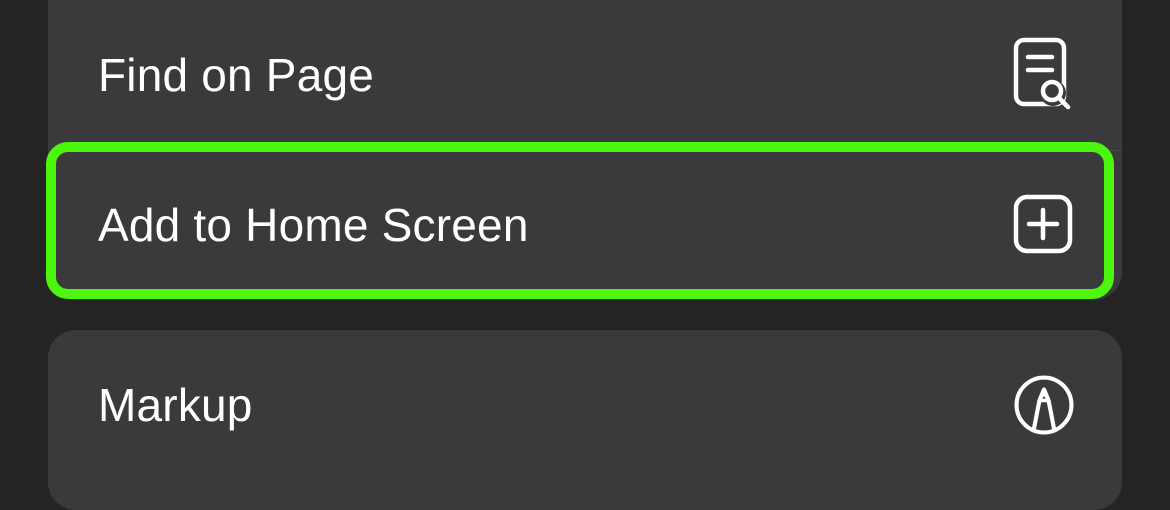 This screenshot has height=510, width=1170. I want to click on add-square-icon, so click(1044, 225).